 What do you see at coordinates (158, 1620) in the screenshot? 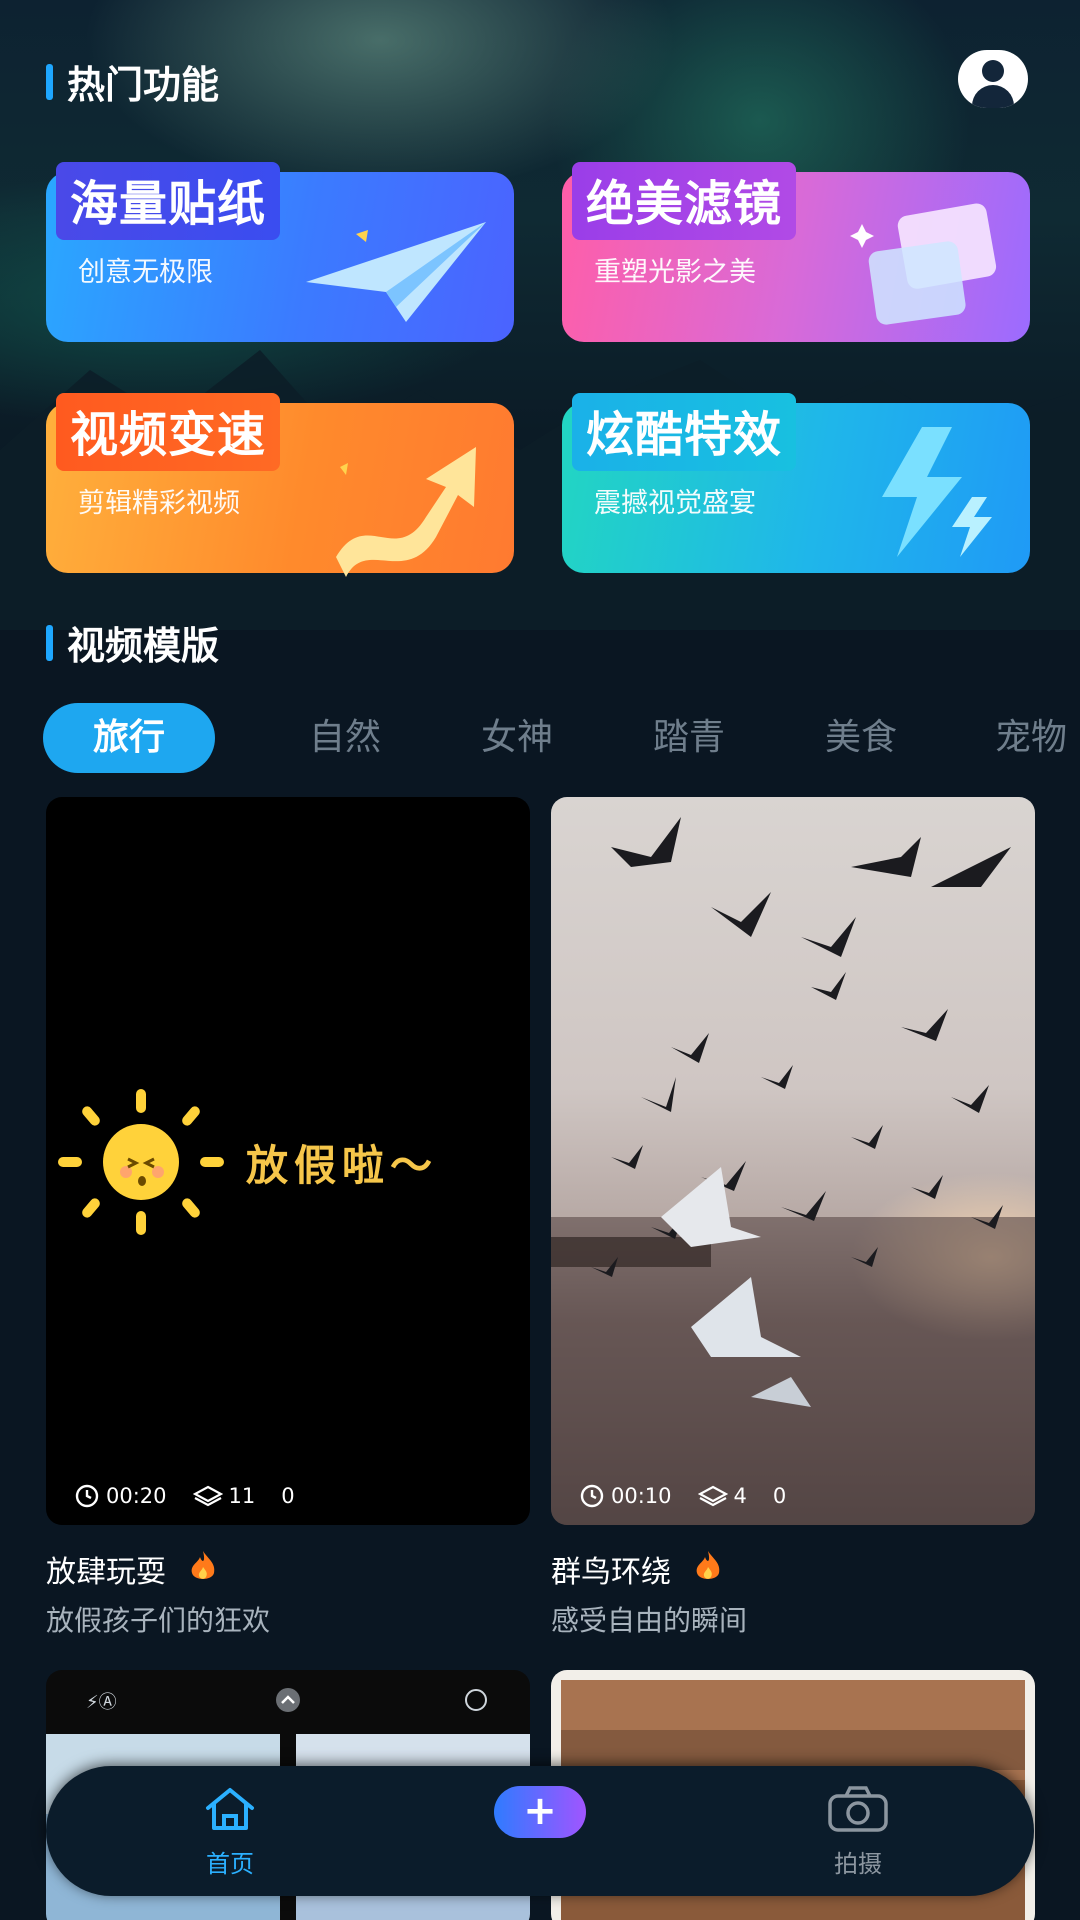
I see `template-description: 放假孩子们的狂欢` at bounding box center [158, 1620].